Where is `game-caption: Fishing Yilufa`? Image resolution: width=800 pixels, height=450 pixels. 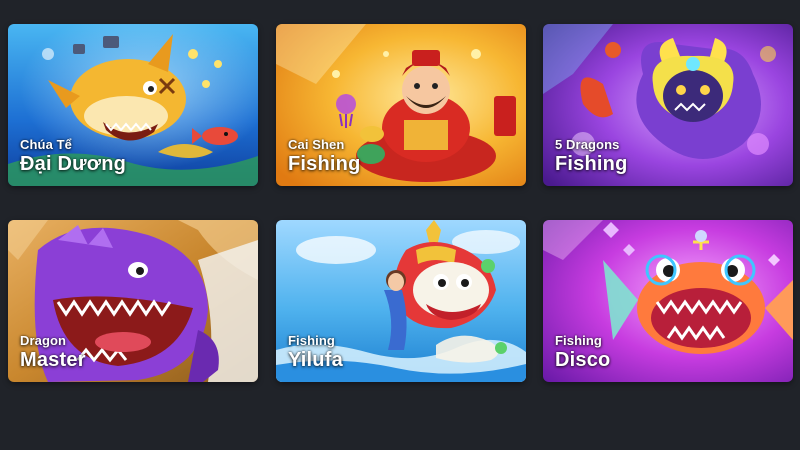 game-caption: Fishing Yilufa is located at coordinates (315, 352).